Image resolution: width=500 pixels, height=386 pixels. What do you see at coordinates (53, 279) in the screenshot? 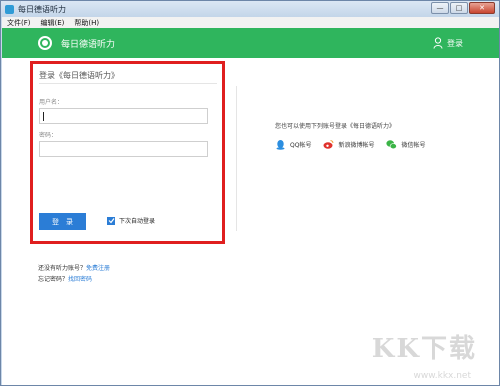
I see `forgot-text: 忘记密码？` at bounding box center [53, 279].